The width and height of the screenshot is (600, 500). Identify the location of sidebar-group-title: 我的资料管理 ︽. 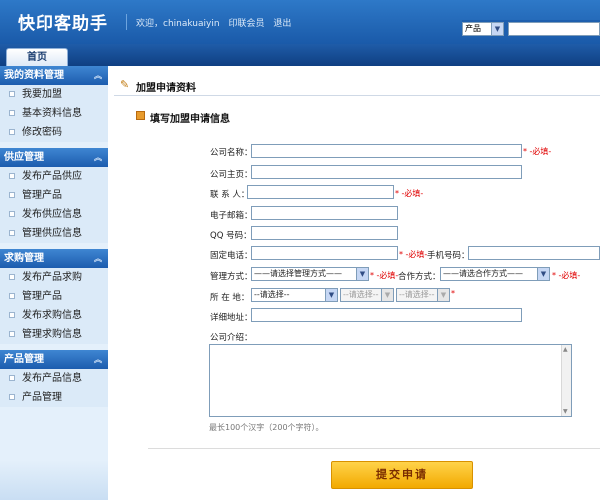
(54, 75).